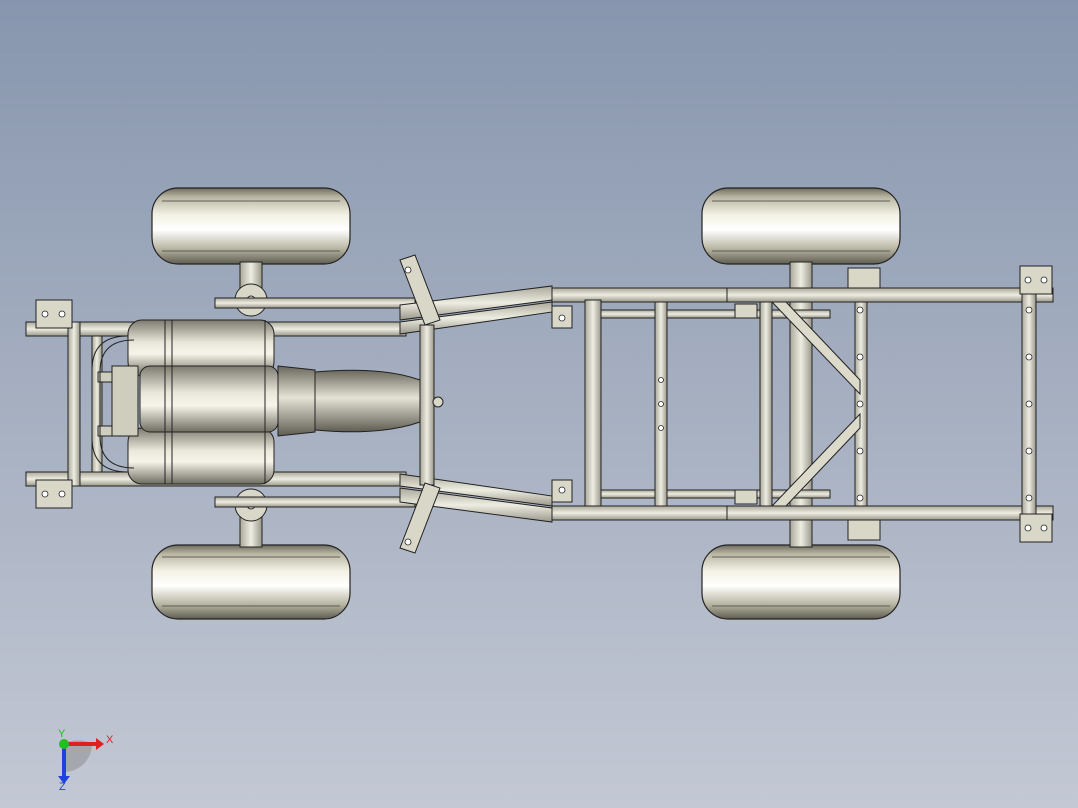 The height and width of the screenshot is (808, 1078). I want to click on x-axis-label: X, so click(110, 740).